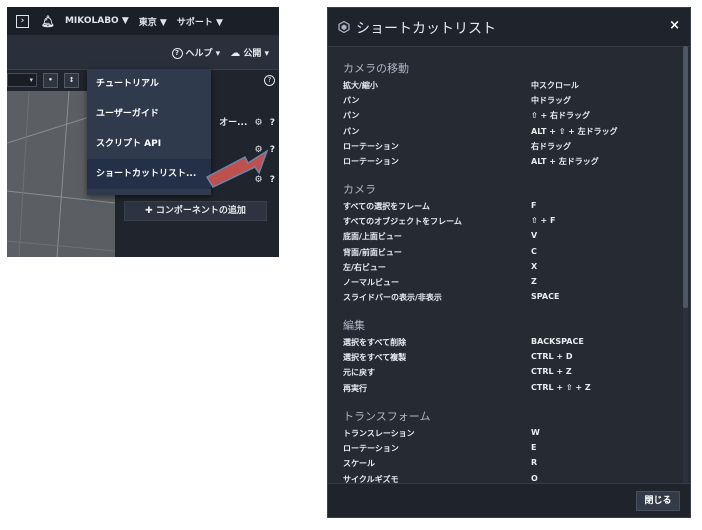 This screenshot has width=702, height=530. What do you see at coordinates (237, 168) in the screenshot?
I see `pointer-arrow-icon` at bounding box center [237, 168].